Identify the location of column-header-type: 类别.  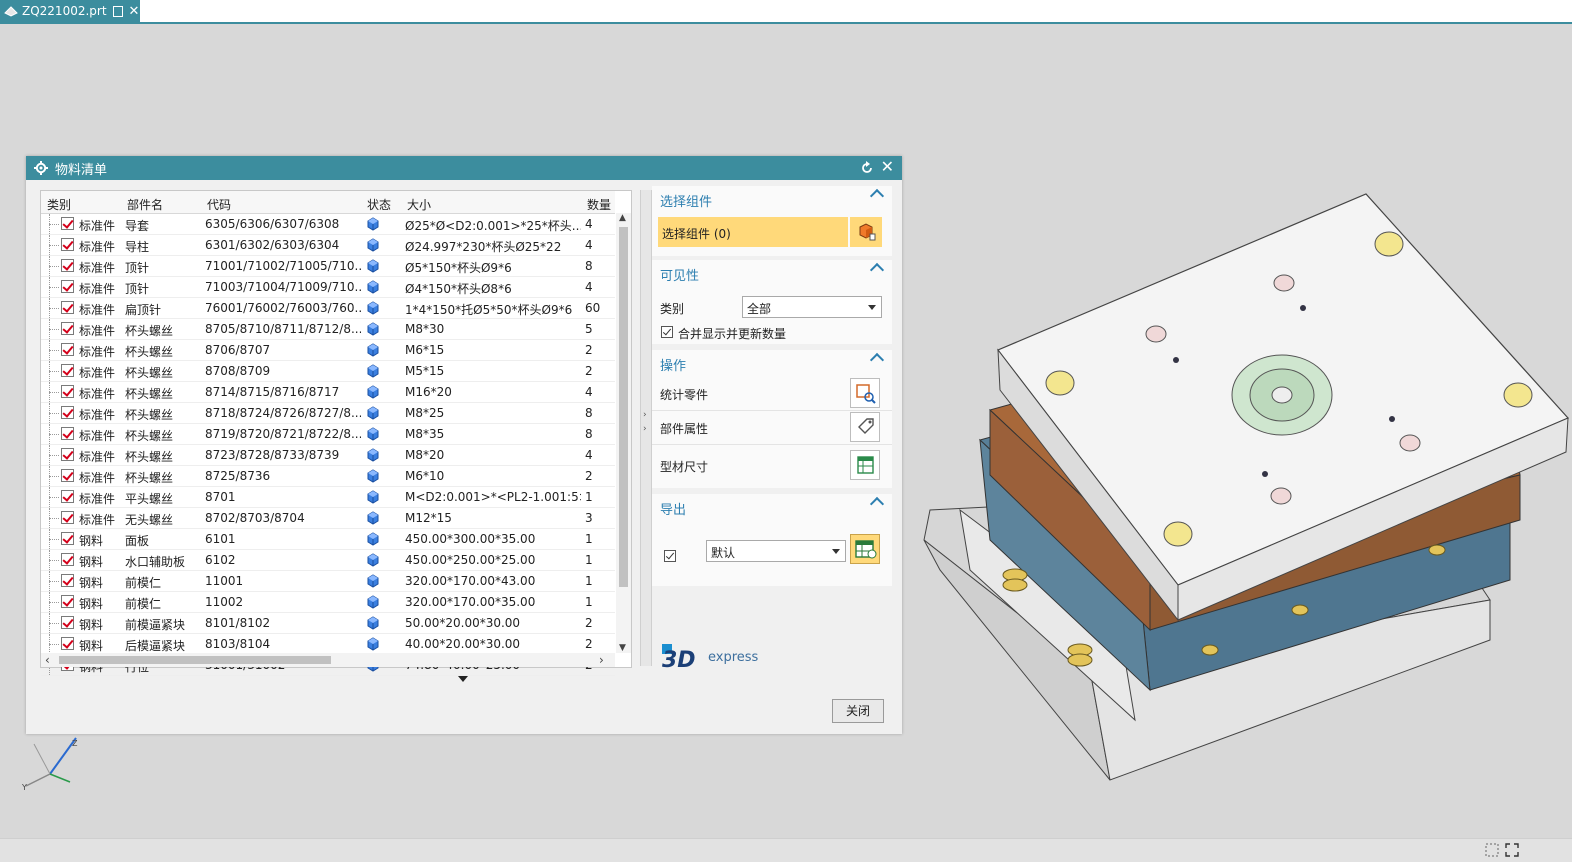
(59, 204).